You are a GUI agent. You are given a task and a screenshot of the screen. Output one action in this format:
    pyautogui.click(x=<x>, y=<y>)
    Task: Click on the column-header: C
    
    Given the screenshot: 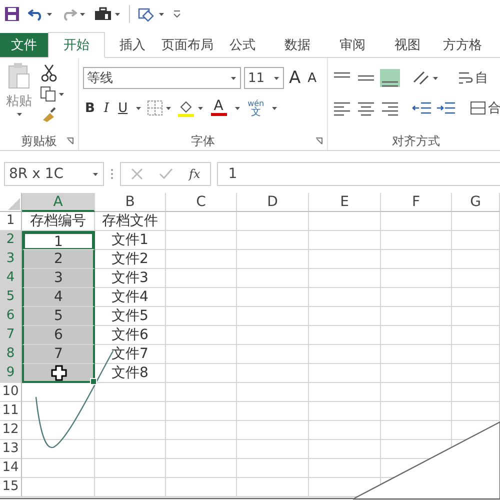 What is the action you would take?
    pyautogui.click(x=201, y=202)
    